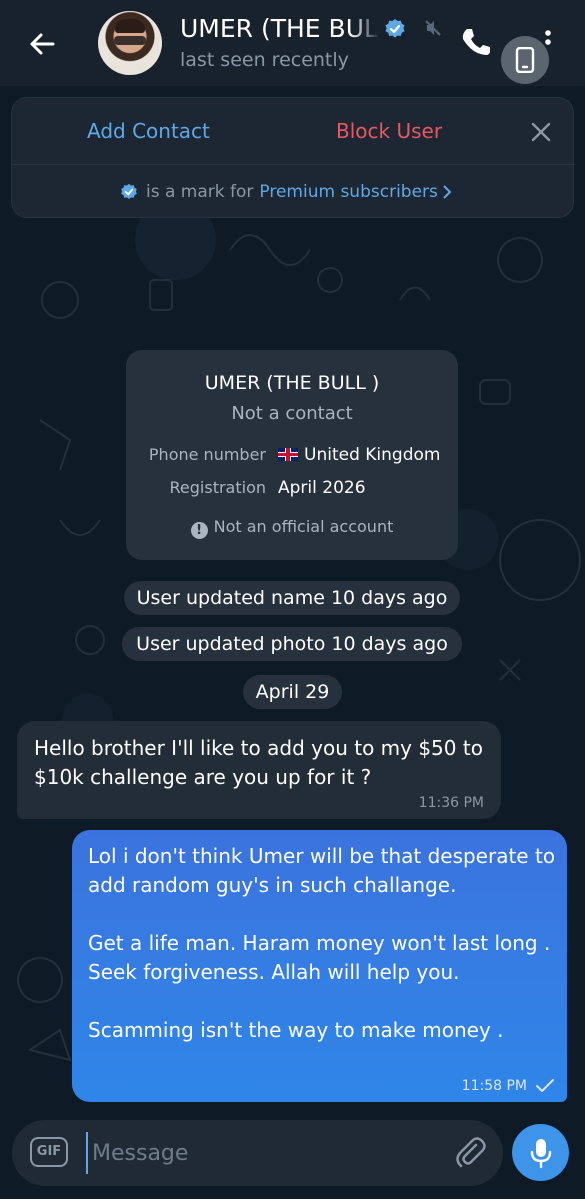 The width and height of the screenshot is (585, 1199). Describe the element at coordinates (395, 29) in the screenshot. I see `verified-icon` at that location.